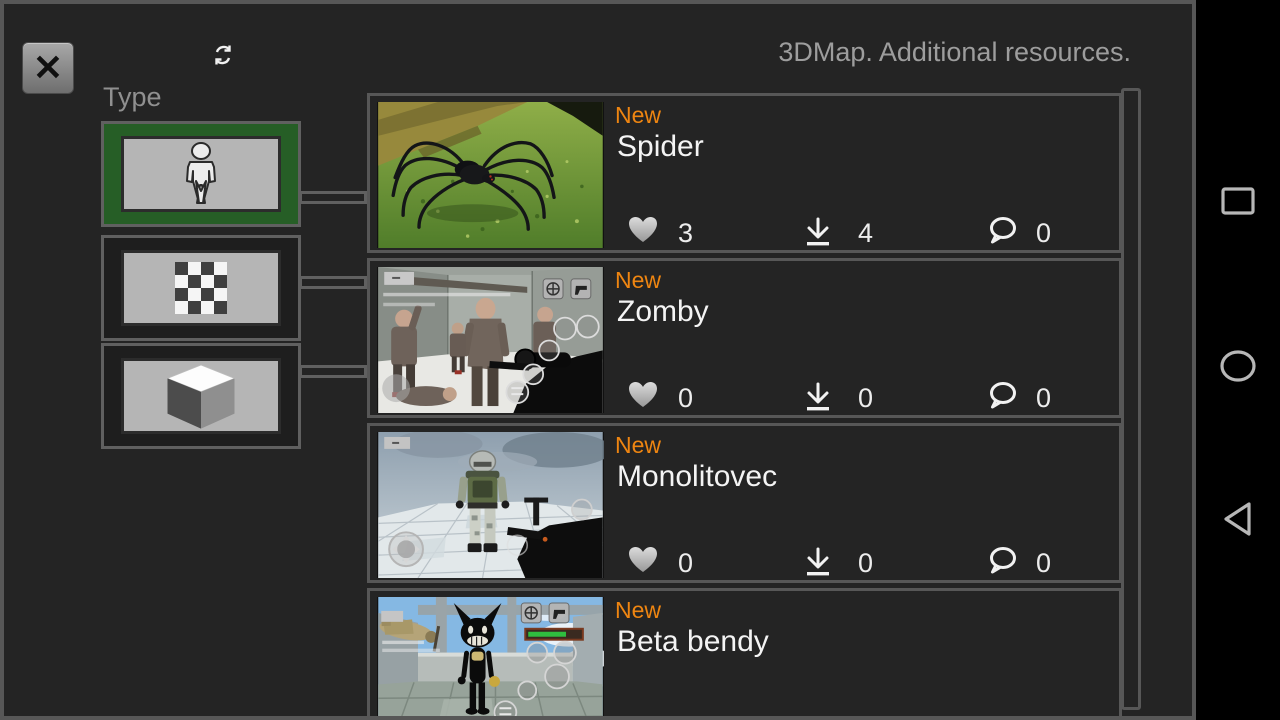  Describe the element at coordinates (954, 52) in the screenshot. I see `page-title: 3DMap. Additional resources.` at that location.